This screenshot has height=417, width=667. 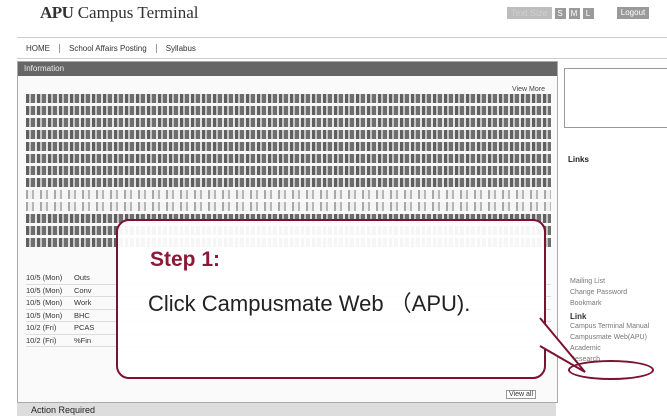 What do you see at coordinates (611, 370) in the screenshot?
I see `highlight-oval` at bounding box center [611, 370].